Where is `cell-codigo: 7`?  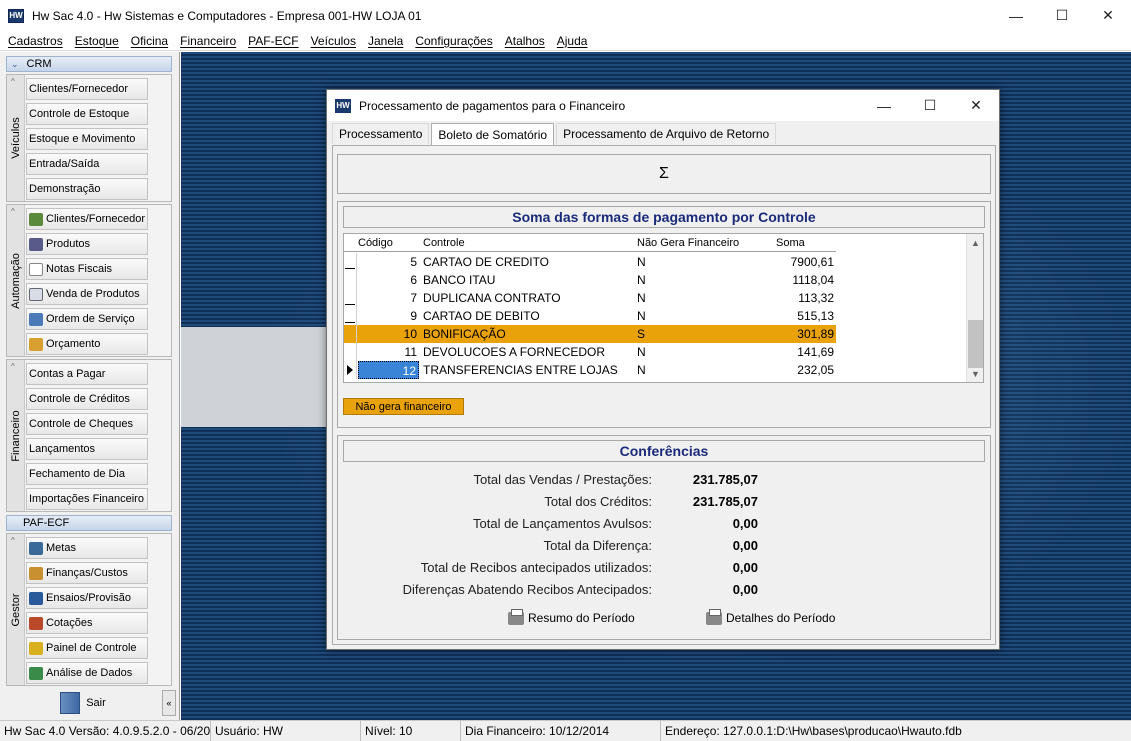 cell-codigo: 7 is located at coordinates (413, 298).